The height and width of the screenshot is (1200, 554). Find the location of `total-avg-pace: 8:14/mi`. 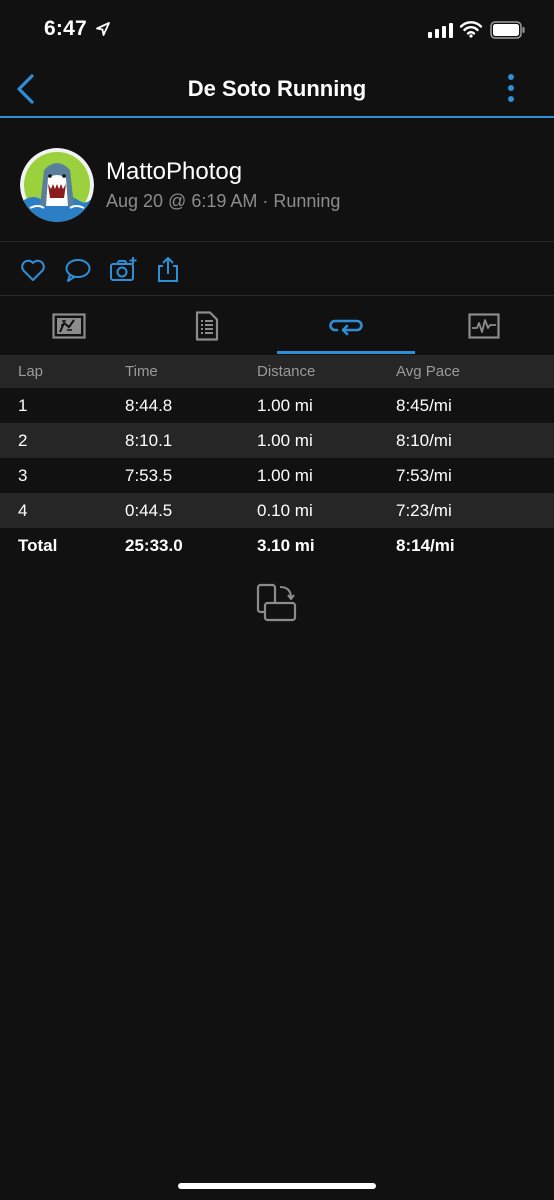

total-avg-pace: 8:14/mi is located at coordinates (425, 545).